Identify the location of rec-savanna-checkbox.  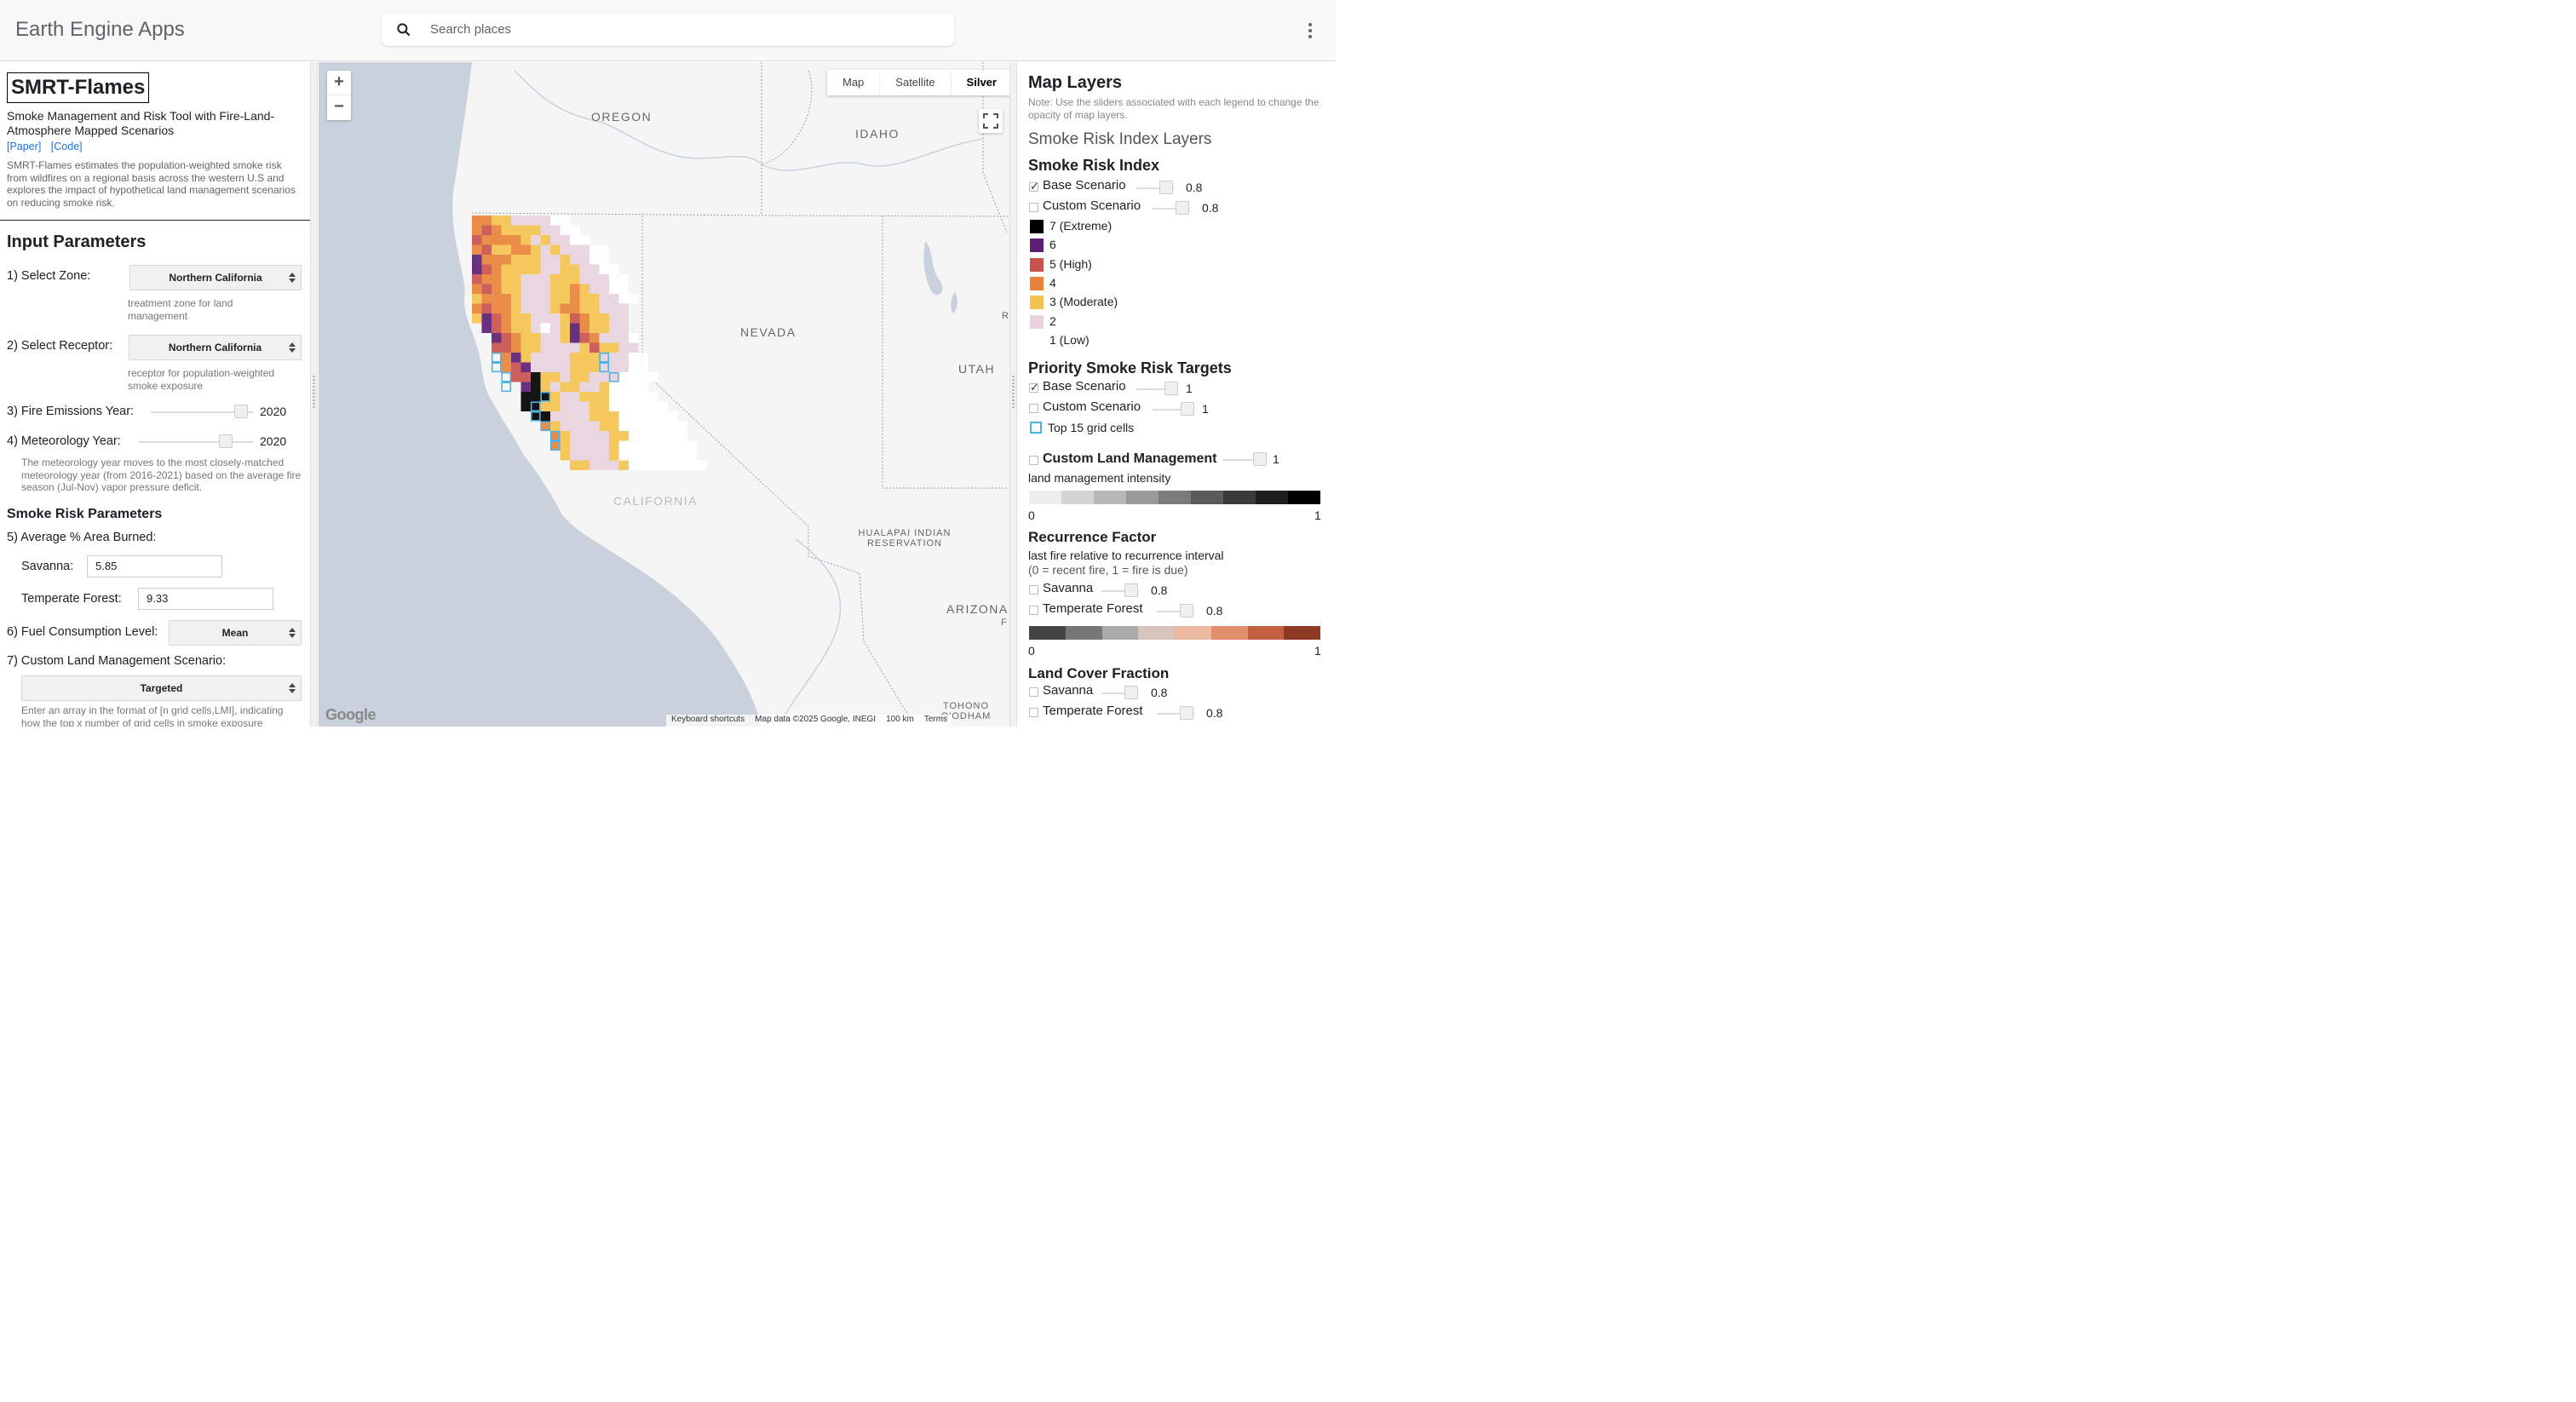
(1034, 590).